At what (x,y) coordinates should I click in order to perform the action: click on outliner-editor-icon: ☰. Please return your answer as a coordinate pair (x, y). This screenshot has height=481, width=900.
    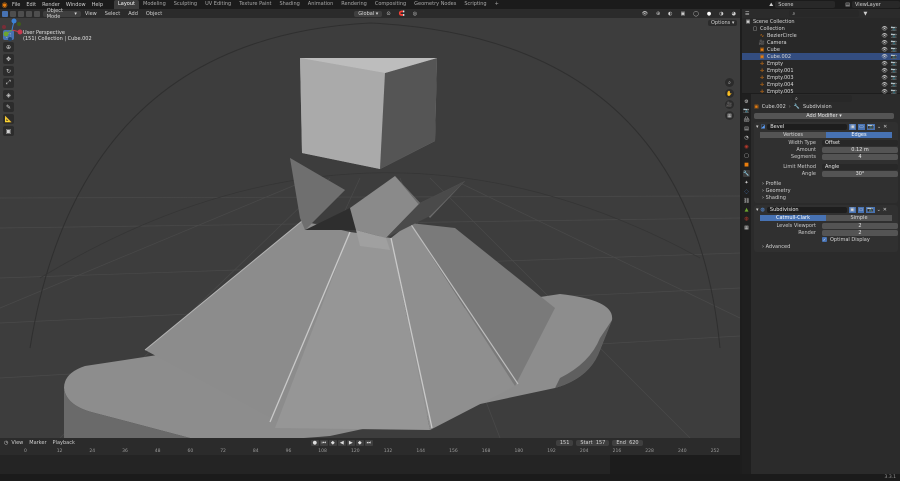
    Looking at the image, I should click on (747, 14).